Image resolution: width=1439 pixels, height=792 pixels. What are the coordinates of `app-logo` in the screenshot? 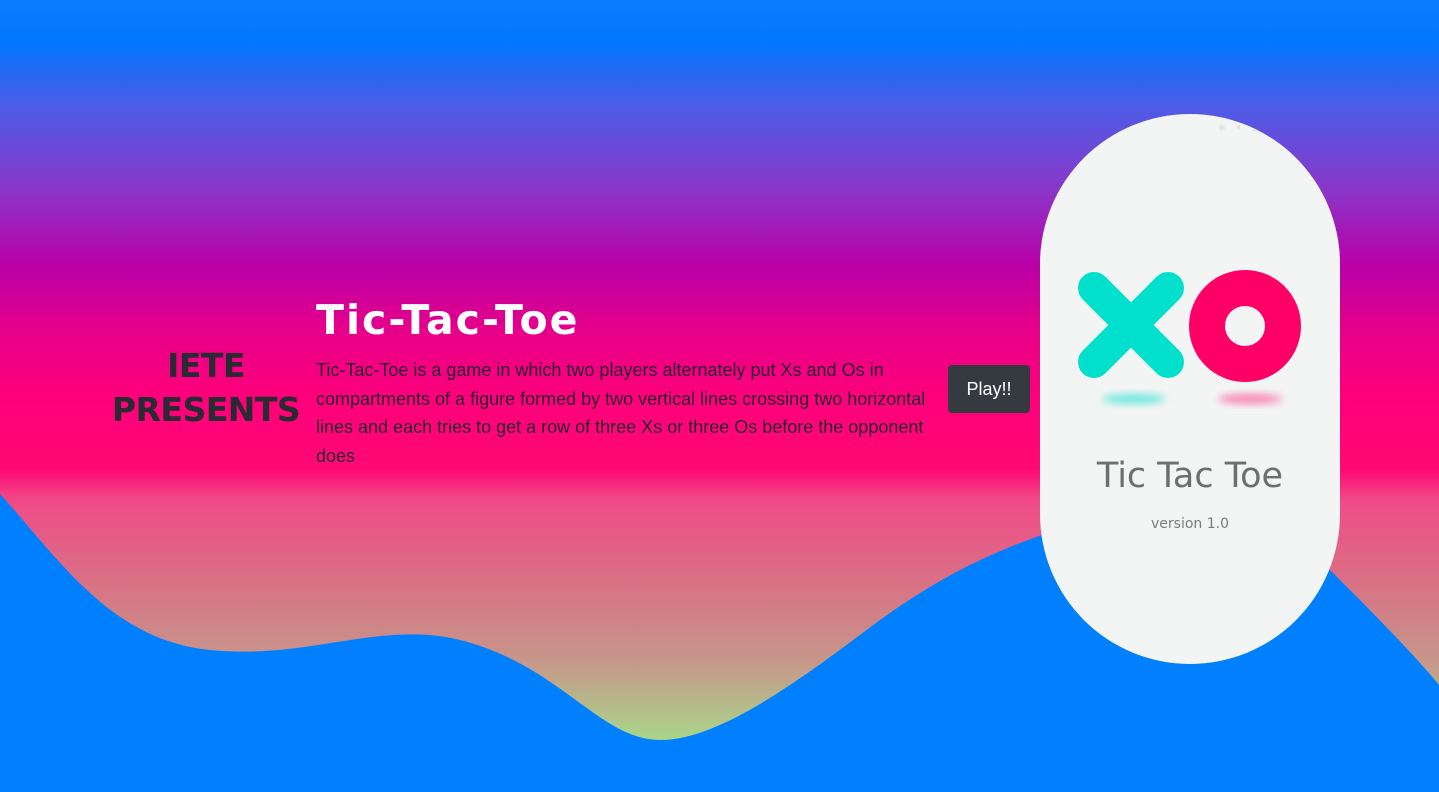 It's located at (1189, 337).